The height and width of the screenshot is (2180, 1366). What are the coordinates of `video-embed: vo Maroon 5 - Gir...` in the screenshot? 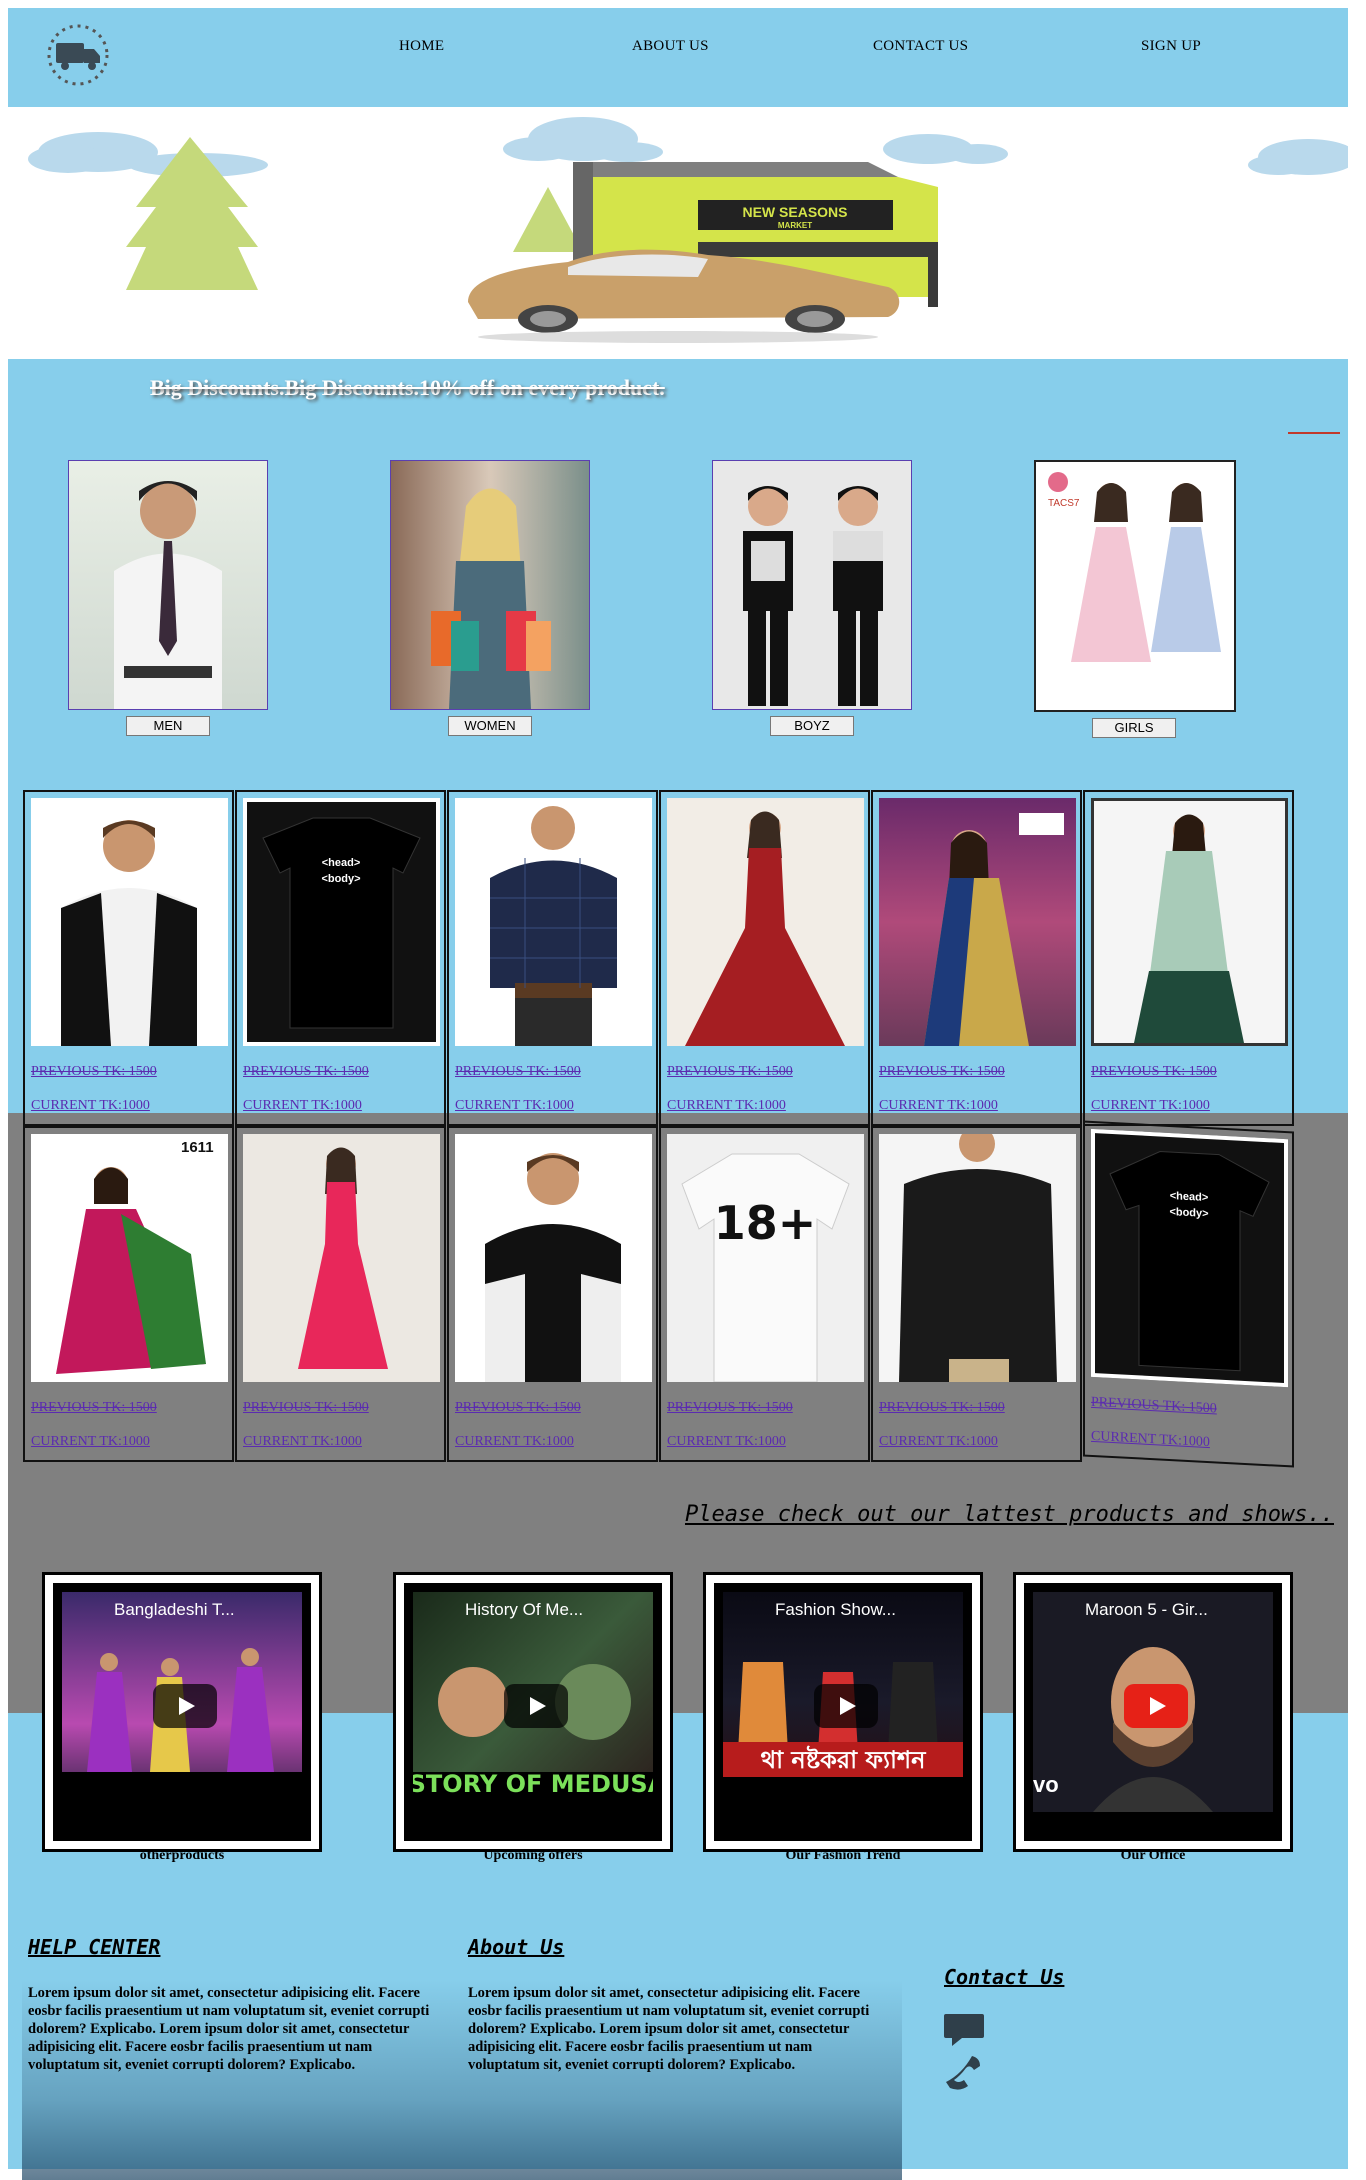 It's located at (1153, 1712).